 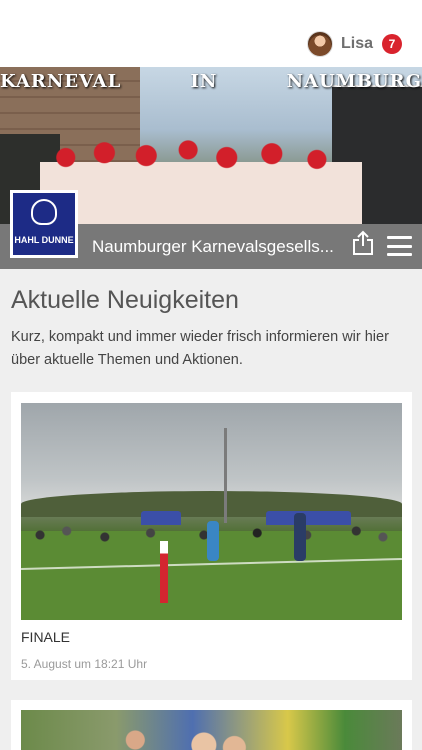 I want to click on hamburger-menu-icon, so click(x=399, y=246).